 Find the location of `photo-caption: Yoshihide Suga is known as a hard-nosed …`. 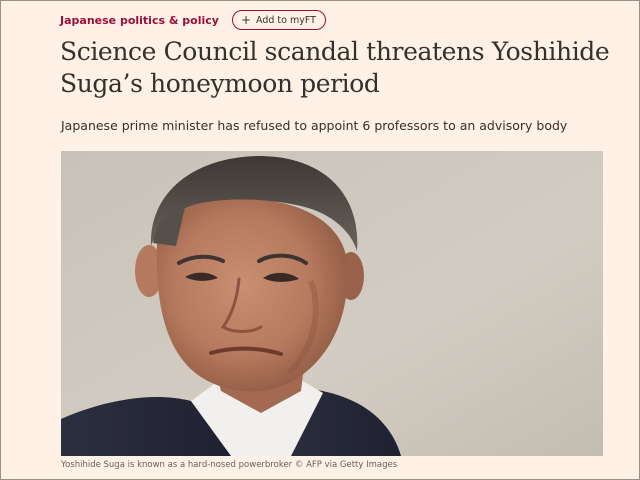

photo-caption: Yoshihide Suga is known as a hard-nosed … is located at coordinates (229, 465).